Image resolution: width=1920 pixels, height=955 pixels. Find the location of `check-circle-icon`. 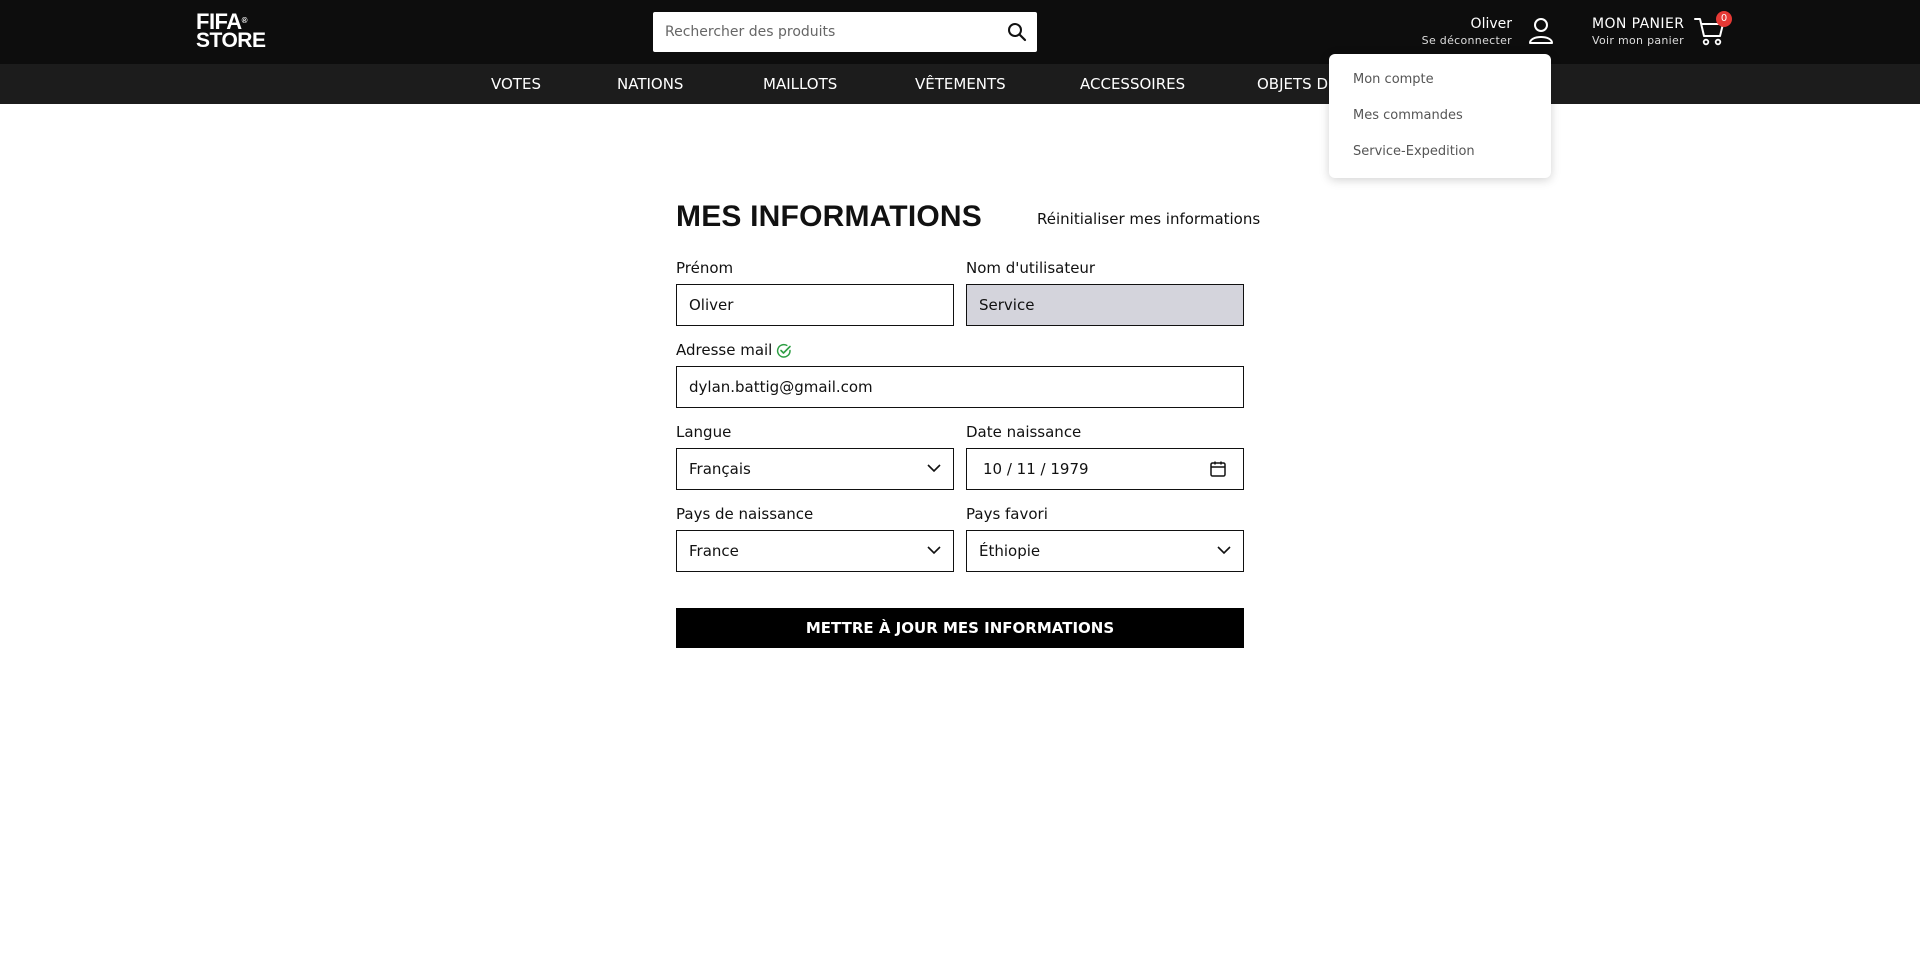

check-circle-icon is located at coordinates (783, 350).